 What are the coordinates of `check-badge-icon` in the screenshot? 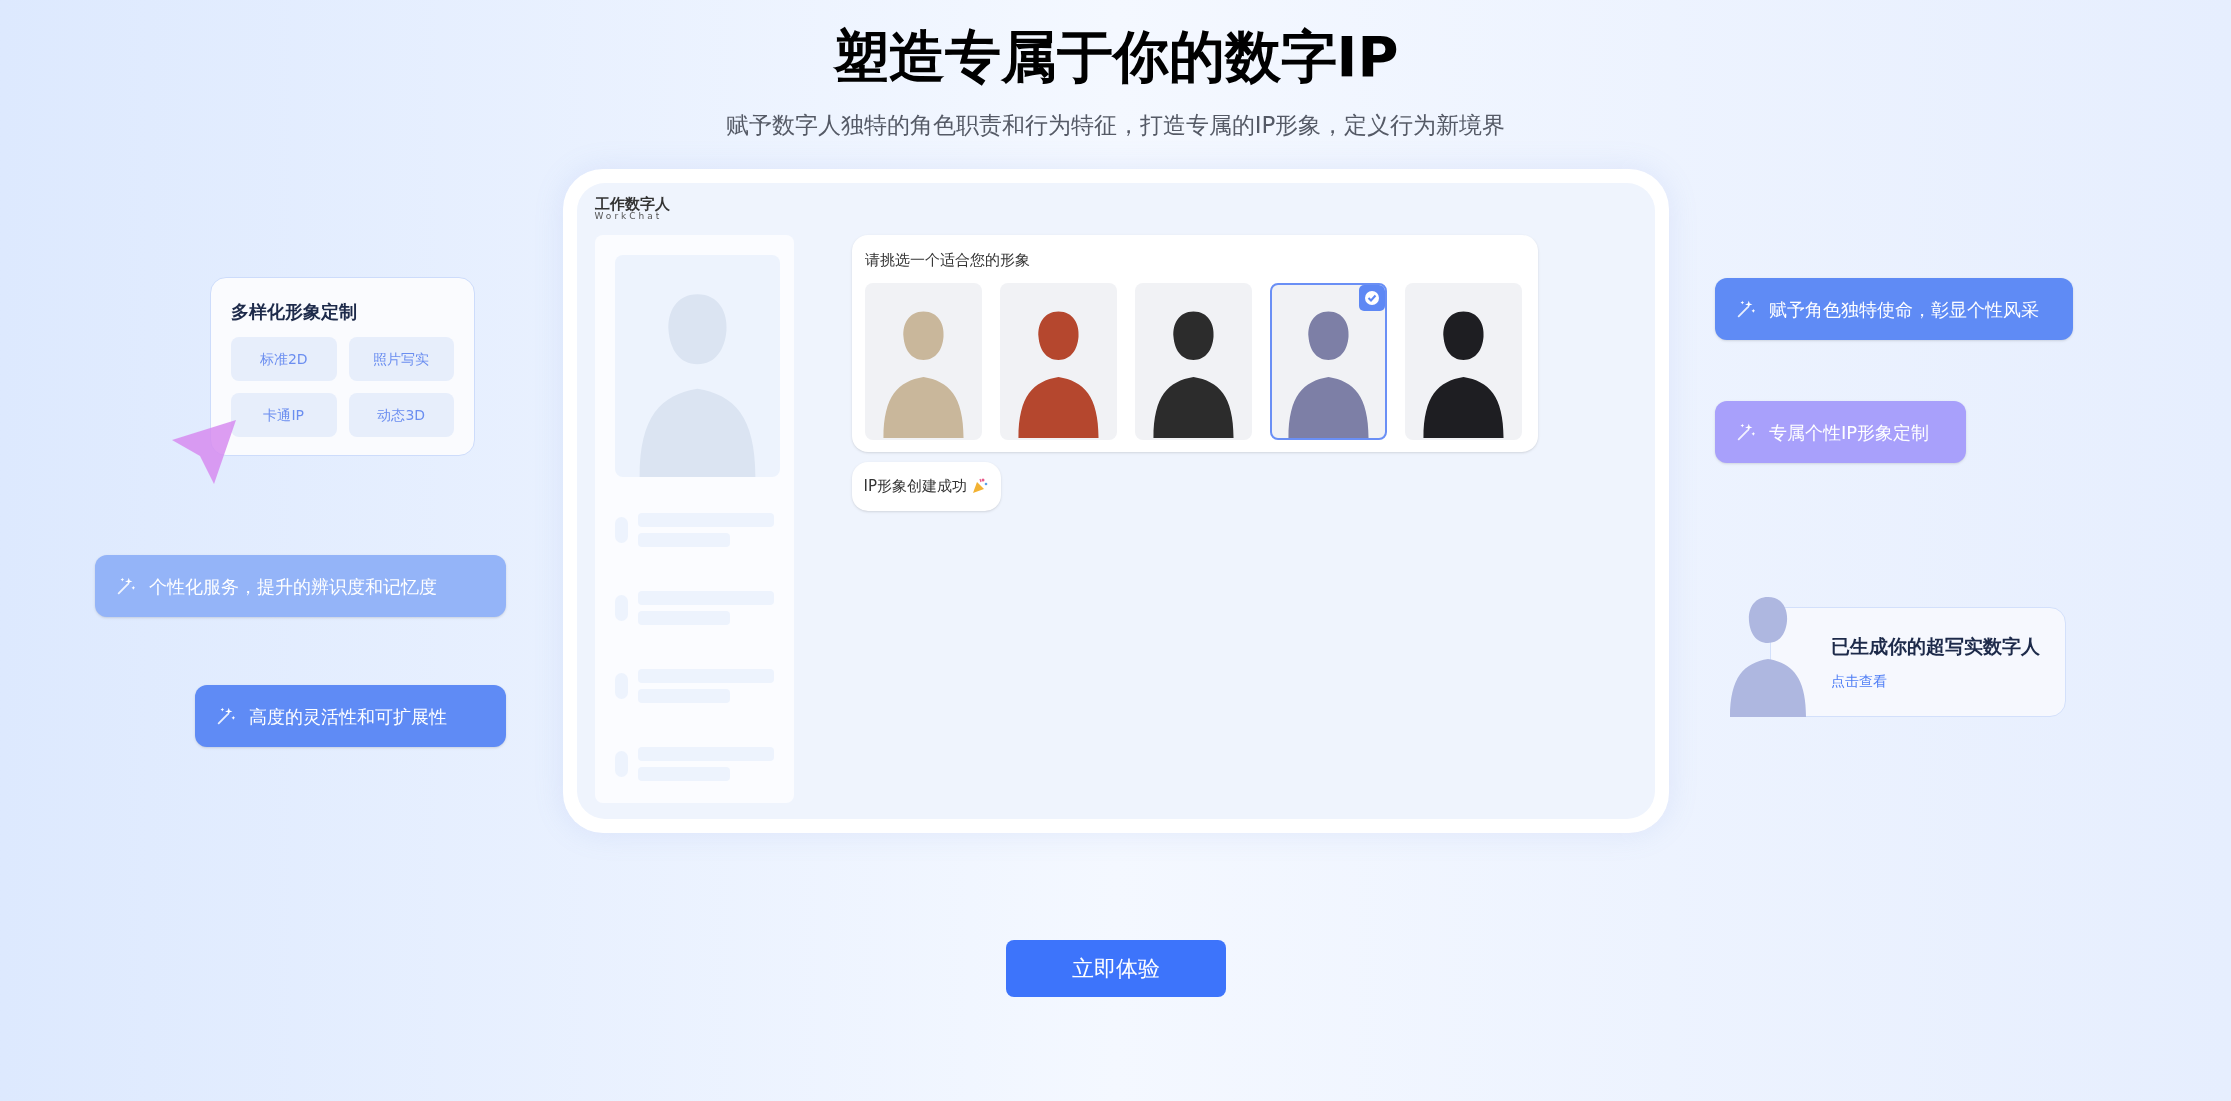 It's located at (1371, 298).